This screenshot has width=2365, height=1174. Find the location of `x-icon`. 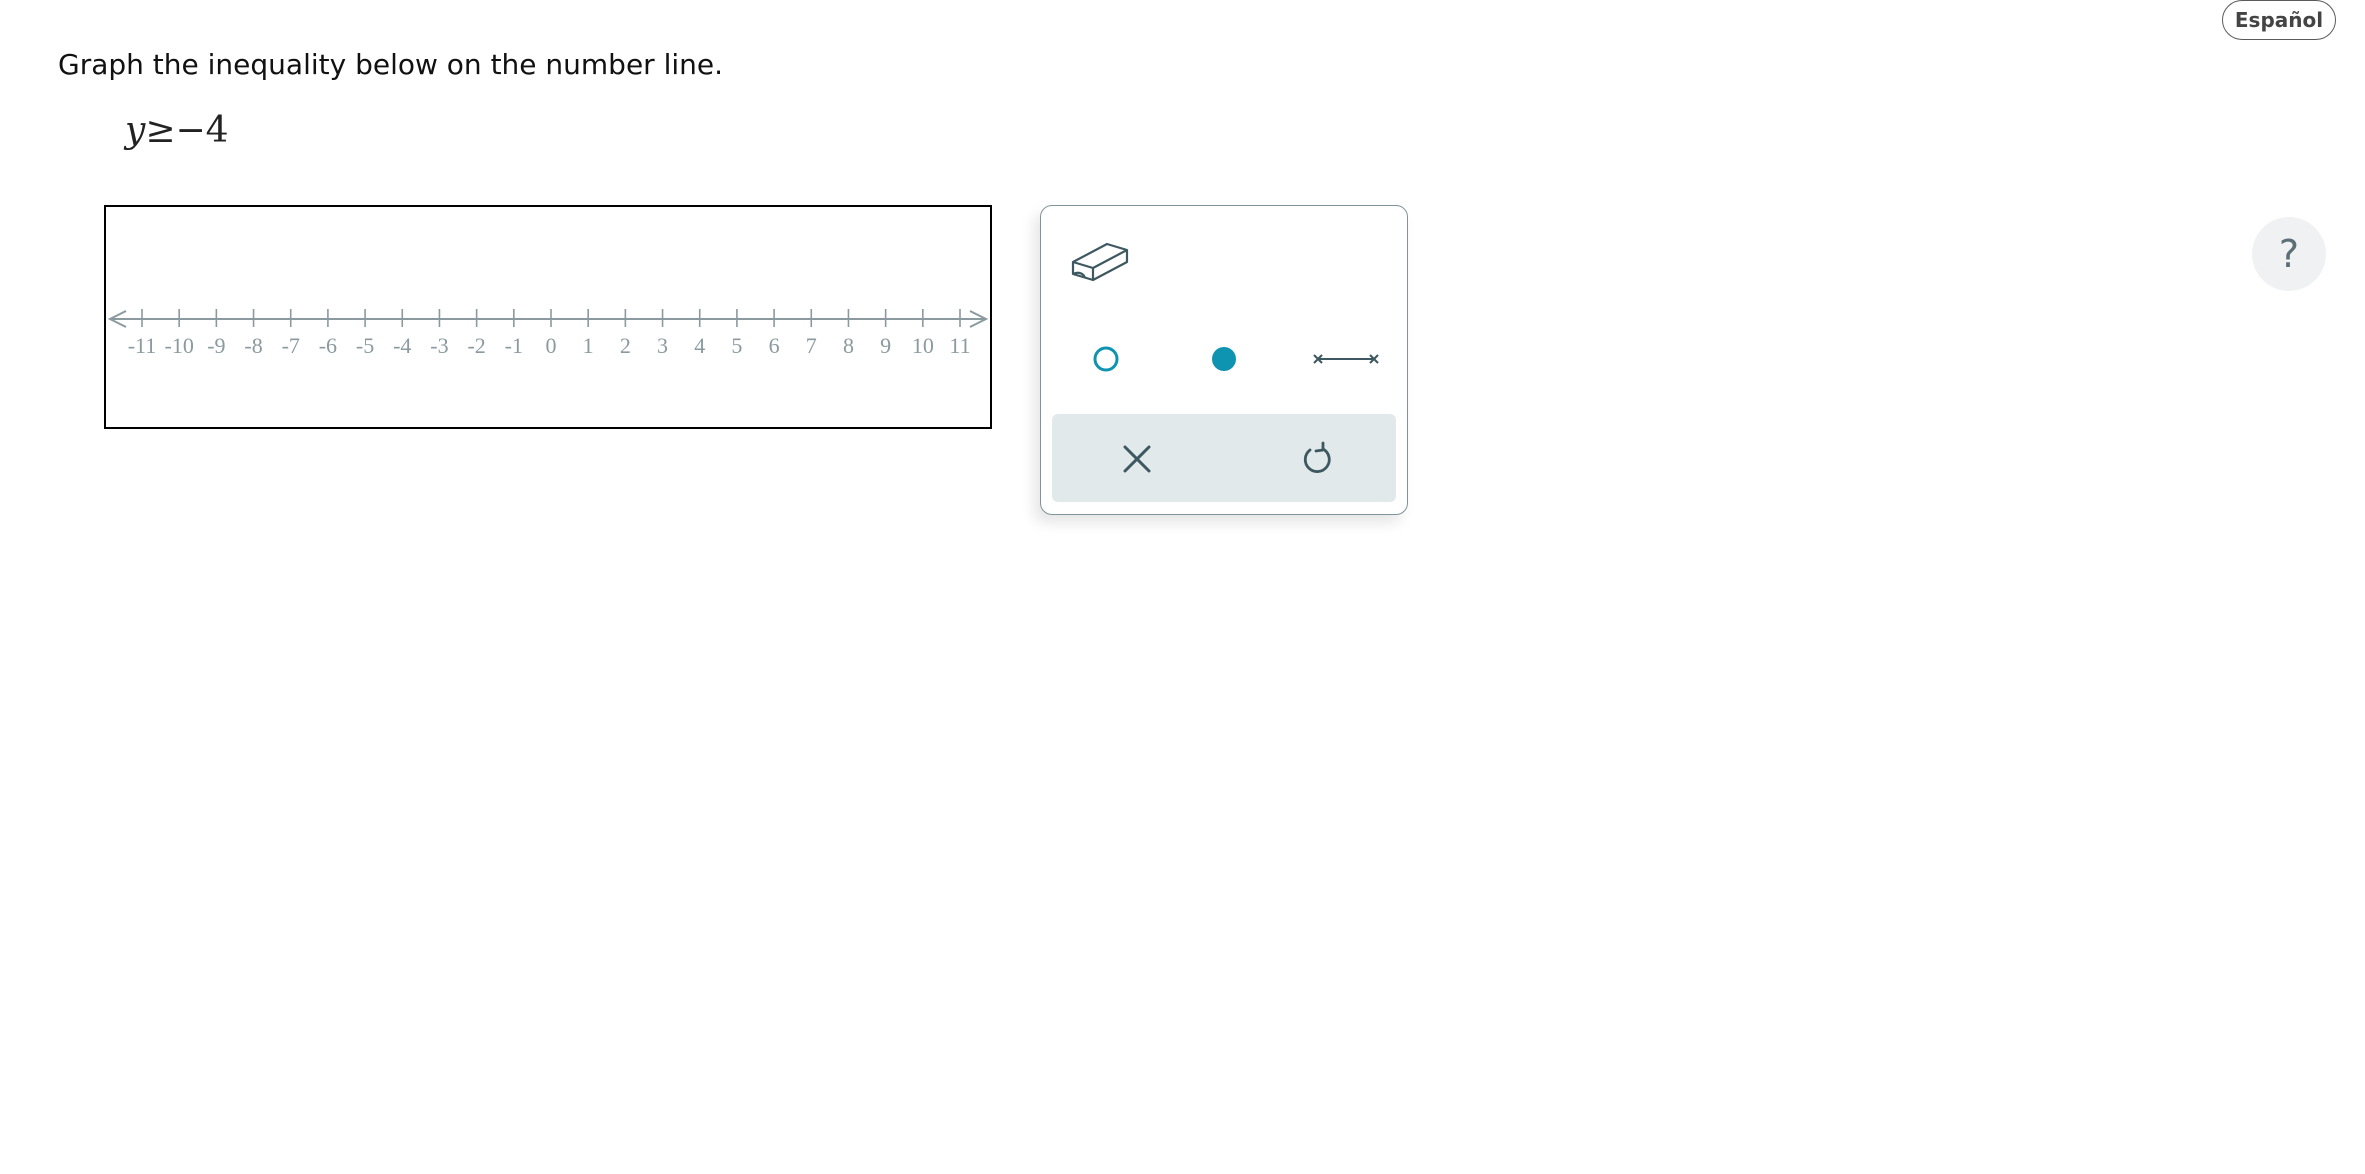

x-icon is located at coordinates (1137, 459).